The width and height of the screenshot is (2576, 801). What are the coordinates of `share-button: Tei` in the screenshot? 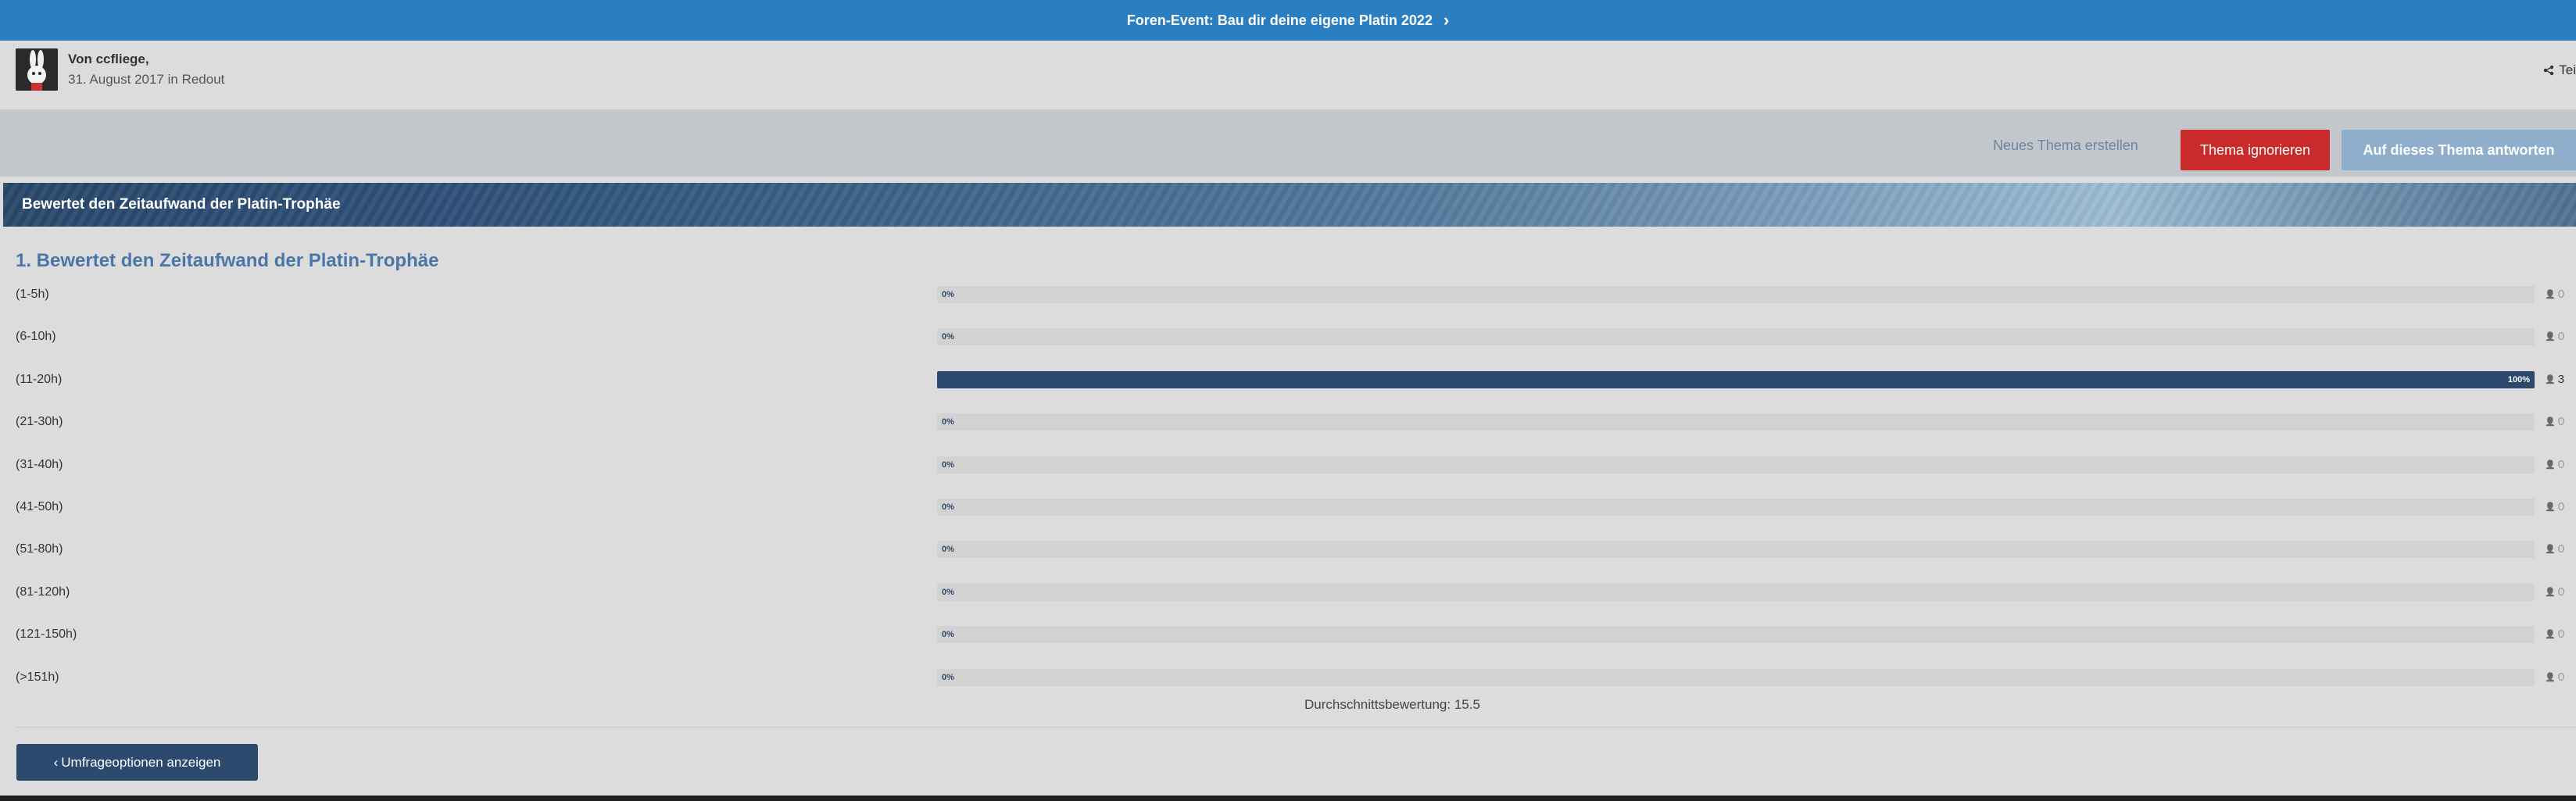 It's located at (2559, 70).